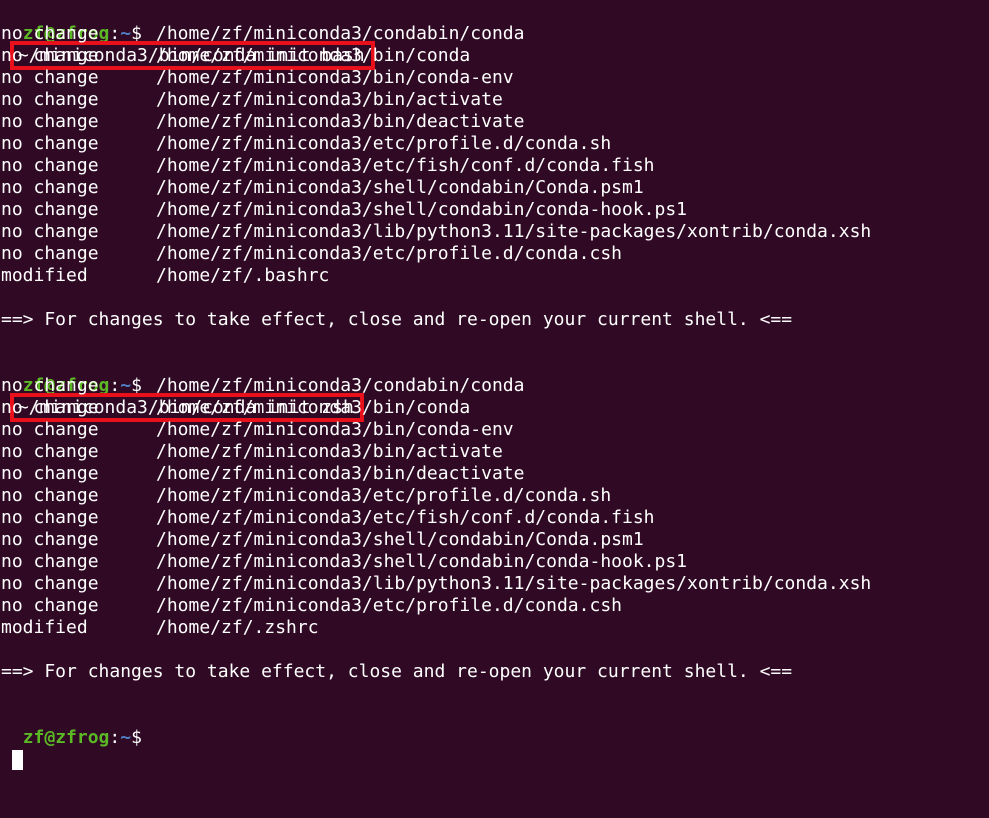  What do you see at coordinates (17, 760) in the screenshot?
I see `text-cursor` at bounding box center [17, 760].